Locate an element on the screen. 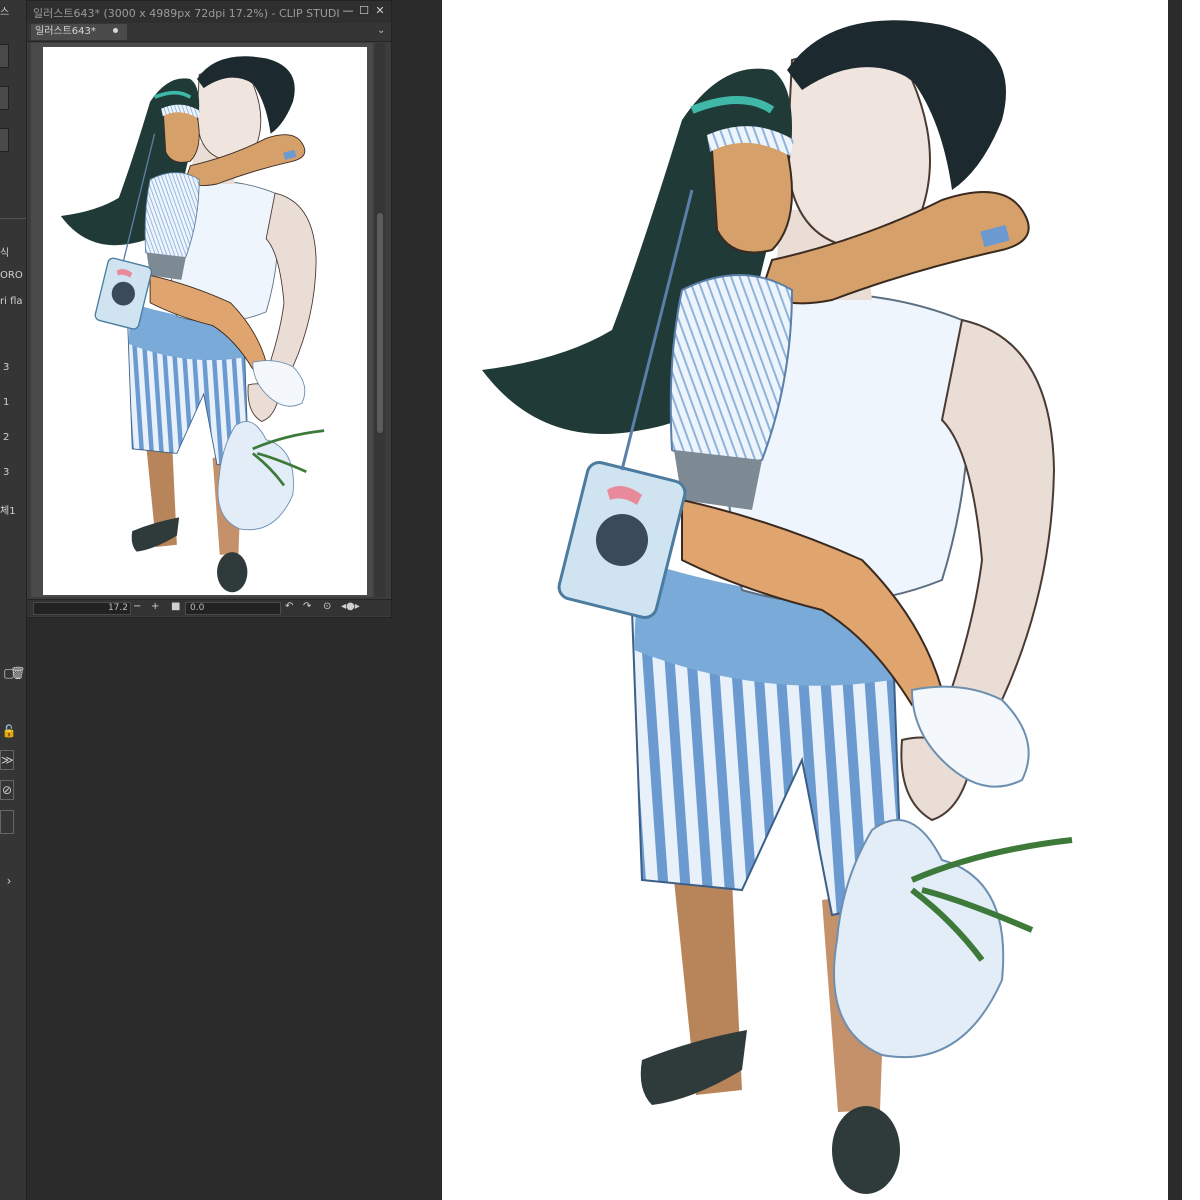 The image size is (1200, 1200). canvas-gutter is located at coordinates (1175, 600).